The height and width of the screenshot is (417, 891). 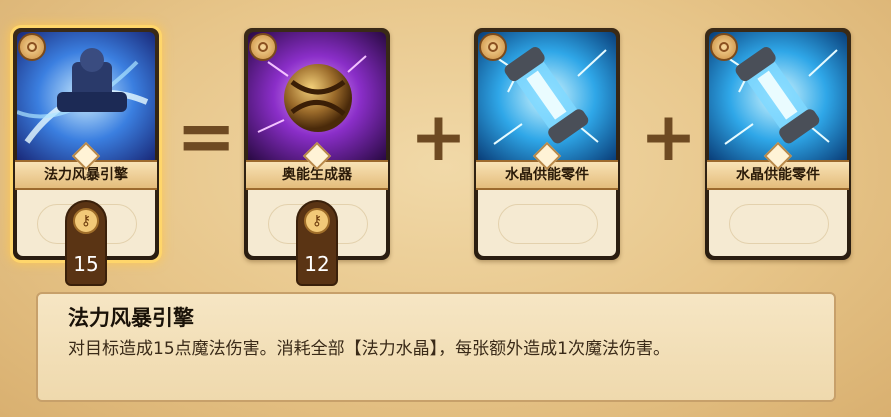 What do you see at coordinates (369, 349) in the screenshot?
I see `description-text: 对目标造成15点魔法伤害。消耗全部【法力水晶】，每张额外造成1次魔法伤害。` at bounding box center [369, 349].